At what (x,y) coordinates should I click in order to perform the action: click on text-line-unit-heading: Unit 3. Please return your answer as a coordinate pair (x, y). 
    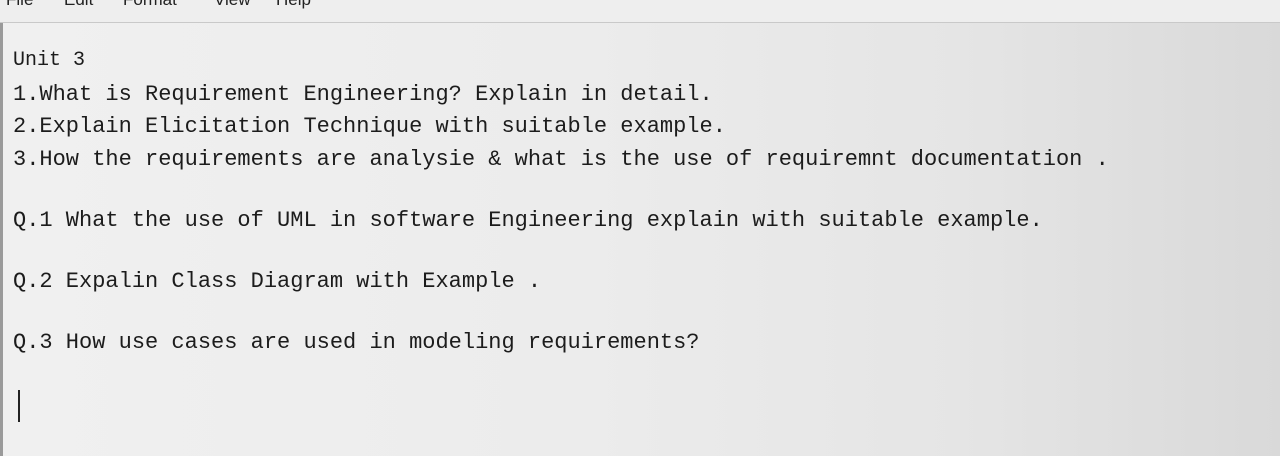
    Looking at the image, I should click on (49, 60).